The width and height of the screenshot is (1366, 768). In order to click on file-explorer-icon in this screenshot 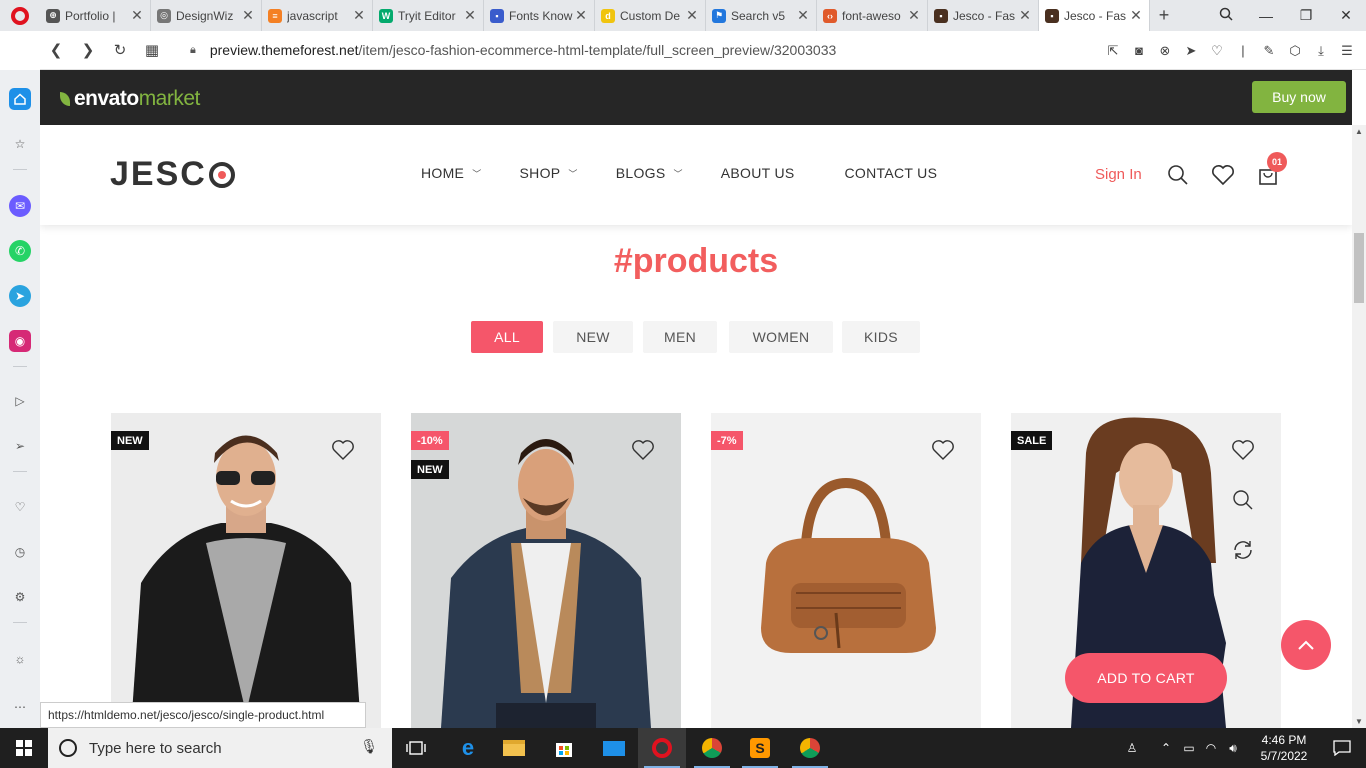, I will do `click(514, 748)`.